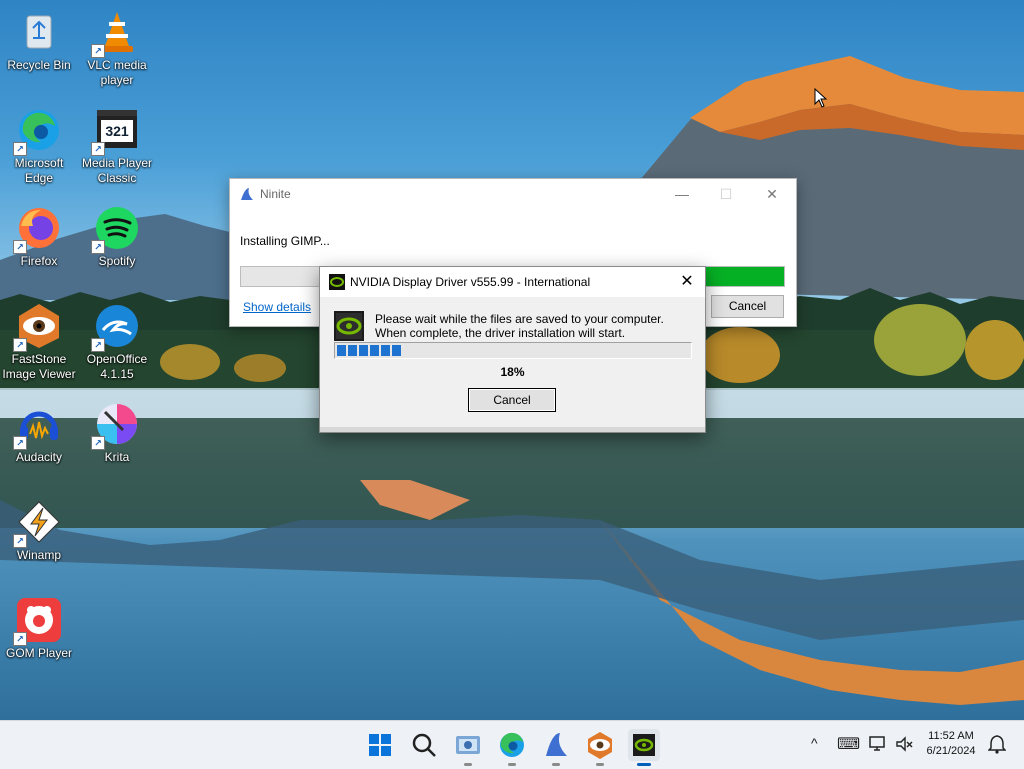 This screenshot has width=1024, height=769. What do you see at coordinates (39, 366) in the screenshot?
I see `desktop-icon-label: FastStone Image Viewer` at bounding box center [39, 366].